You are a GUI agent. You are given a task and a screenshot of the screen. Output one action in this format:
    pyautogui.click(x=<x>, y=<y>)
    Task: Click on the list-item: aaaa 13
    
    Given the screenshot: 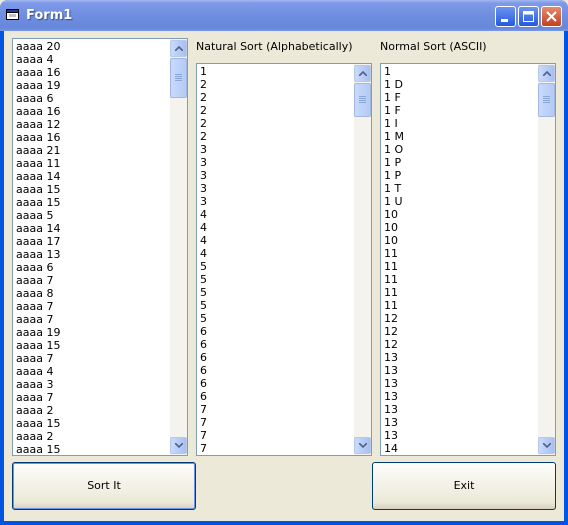 What is the action you would take?
    pyautogui.click(x=92, y=254)
    